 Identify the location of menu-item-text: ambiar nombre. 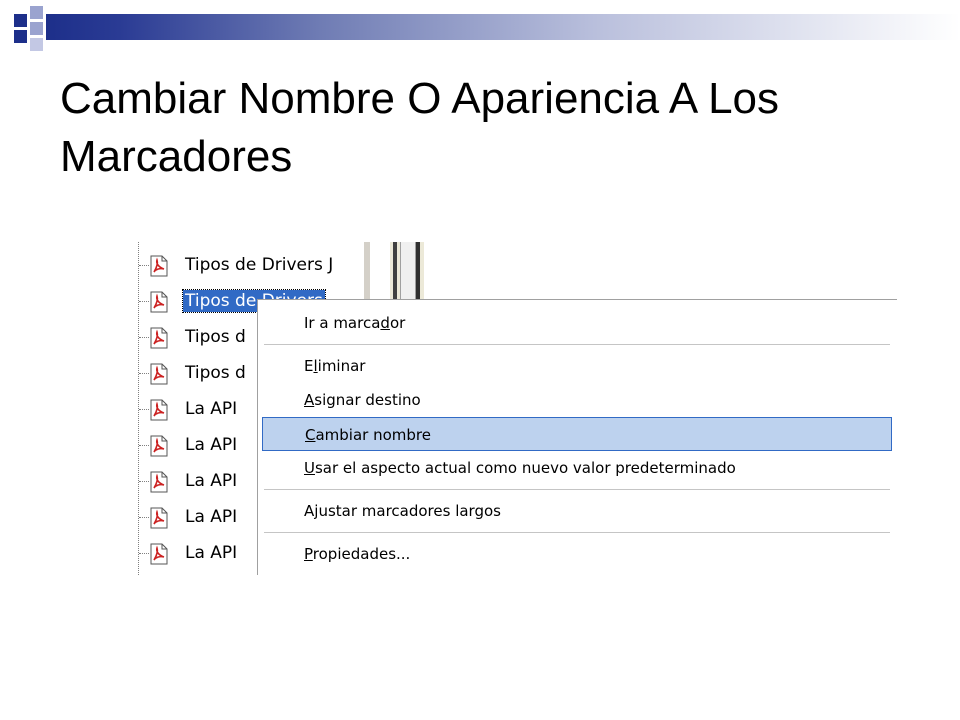
(373, 435).